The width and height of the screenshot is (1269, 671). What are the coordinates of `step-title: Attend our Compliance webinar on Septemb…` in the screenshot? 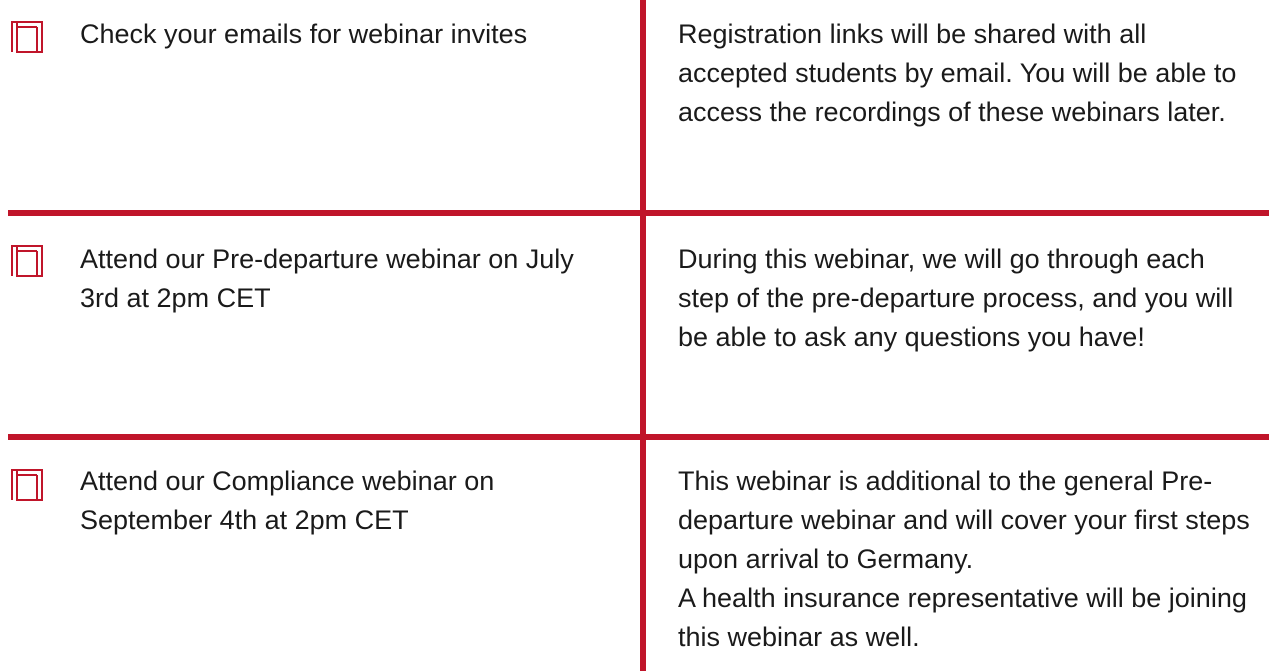 It's located at (287, 500).